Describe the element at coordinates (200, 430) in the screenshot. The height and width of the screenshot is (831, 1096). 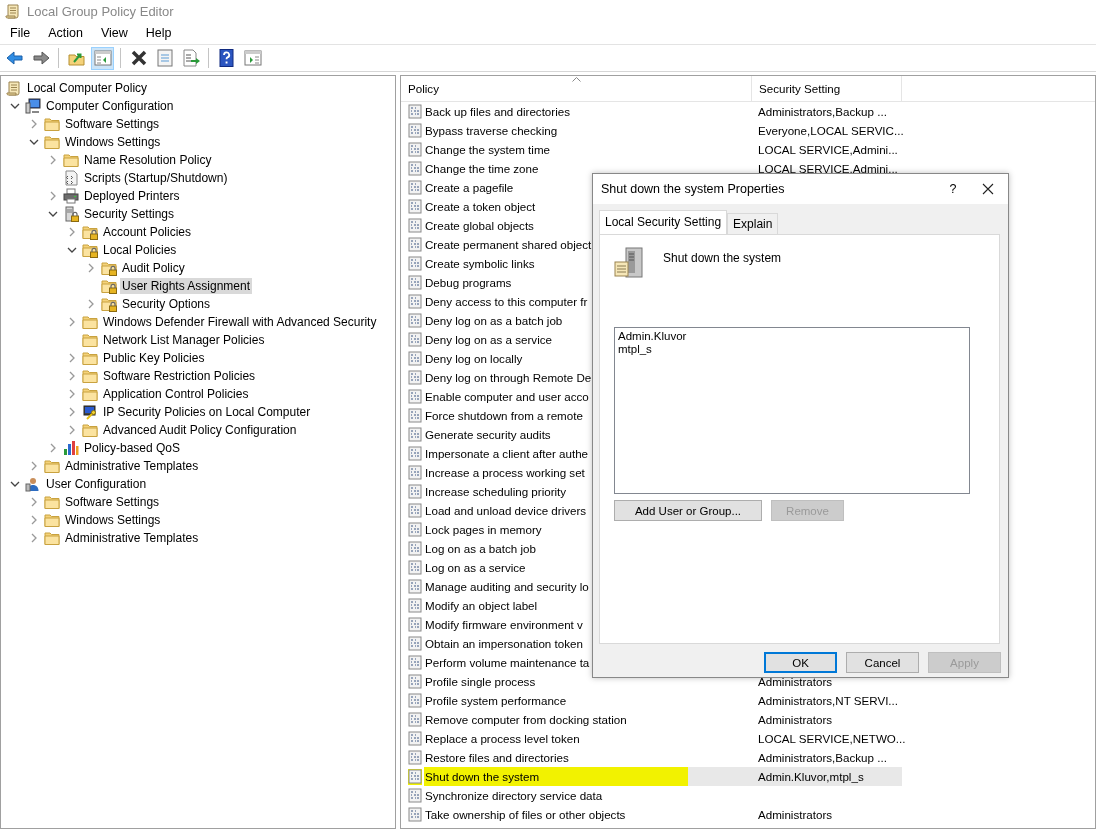
I see `tree-item: Advanced Audit Policy Configuration` at that location.